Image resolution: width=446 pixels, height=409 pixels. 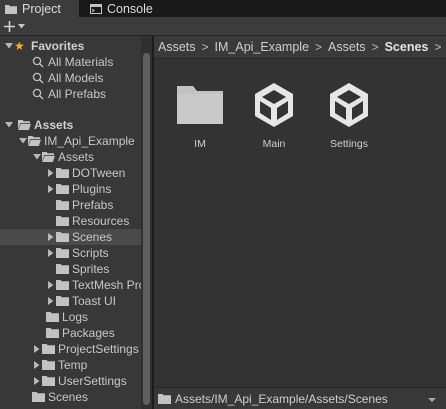 What do you see at coordinates (70, 397) in the screenshot?
I see `tree-item-scenes-root: Scenes` at bounding box center [70, 397].